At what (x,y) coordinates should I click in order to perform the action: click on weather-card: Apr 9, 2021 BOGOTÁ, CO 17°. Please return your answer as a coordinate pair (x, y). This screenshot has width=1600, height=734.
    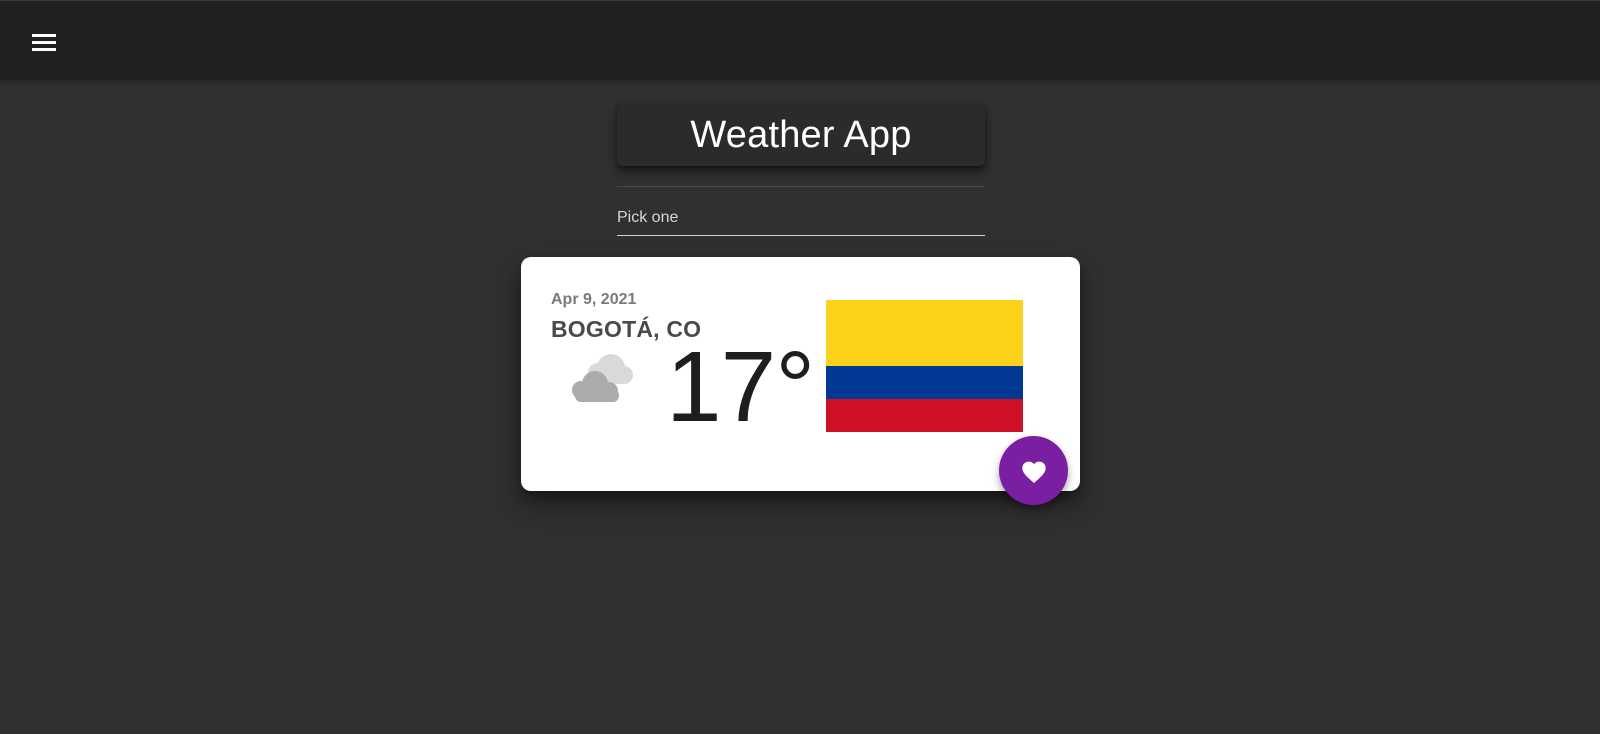
    Looking at the image, I should click on (800, 374).